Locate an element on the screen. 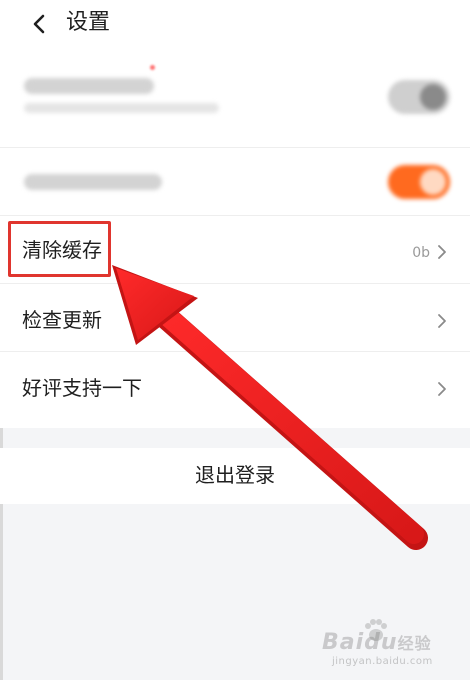  chevron-left-icon is located at coordinates (39, 24).